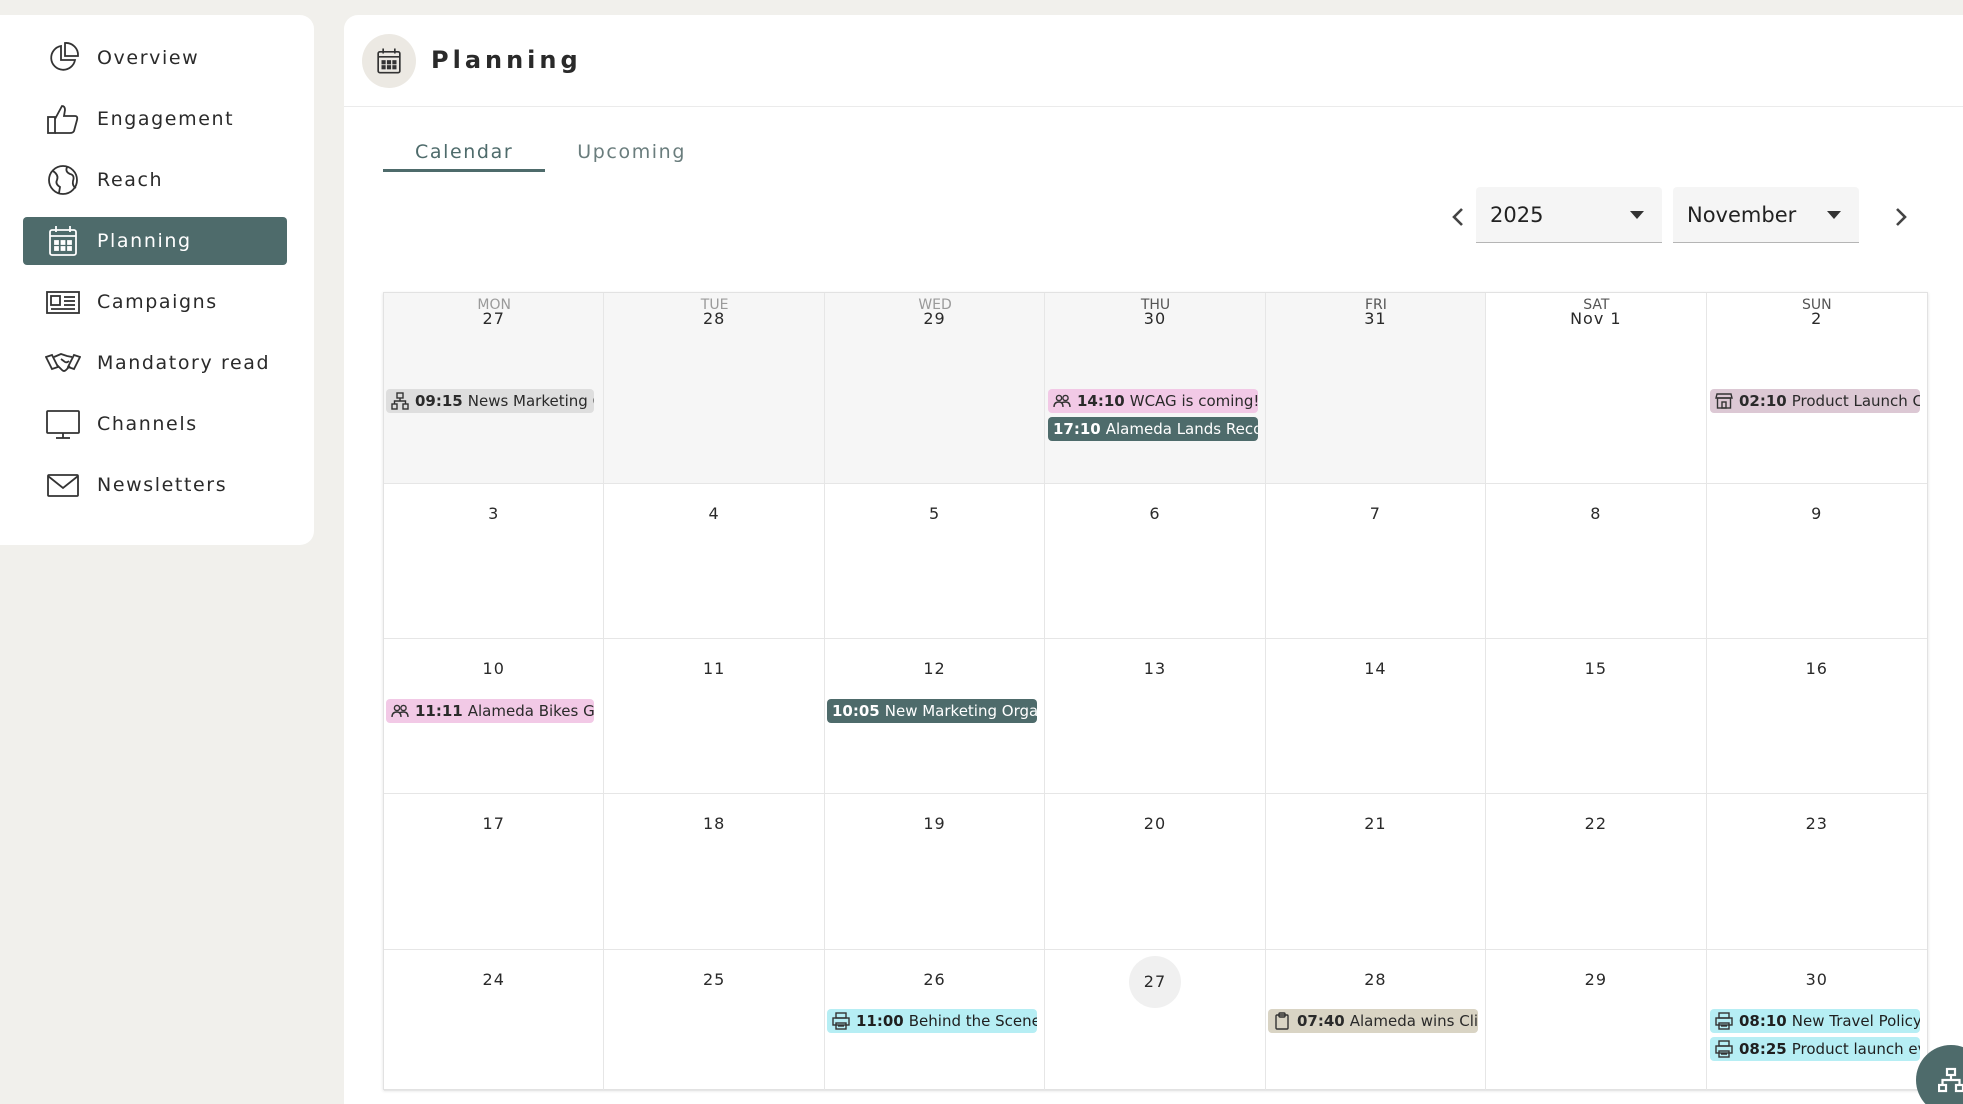 This screenshot has height=1104, width=1963. I want to click on calendar-event: 10:05 New Marketing Organ, so click(932, 711).